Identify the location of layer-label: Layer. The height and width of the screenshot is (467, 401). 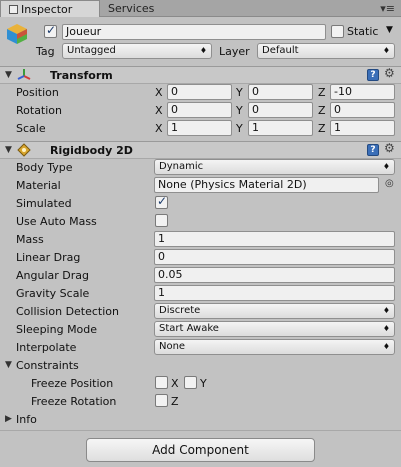
(234, 51).